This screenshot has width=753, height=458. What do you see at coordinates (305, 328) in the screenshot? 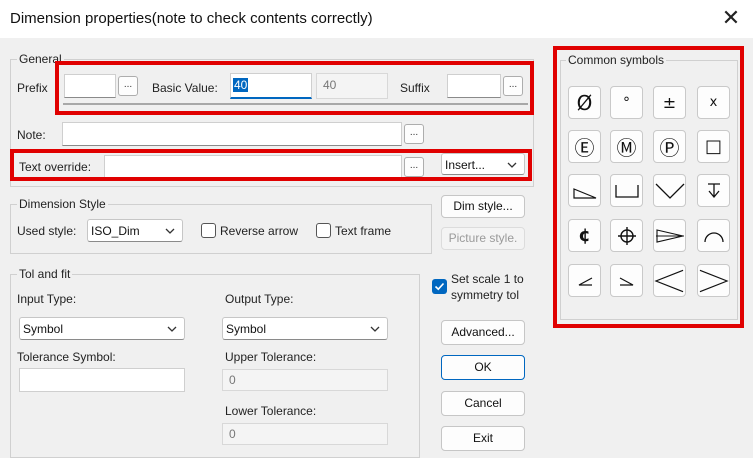
I see `output-type-select: Symbol` at bounding box center [305, 328].